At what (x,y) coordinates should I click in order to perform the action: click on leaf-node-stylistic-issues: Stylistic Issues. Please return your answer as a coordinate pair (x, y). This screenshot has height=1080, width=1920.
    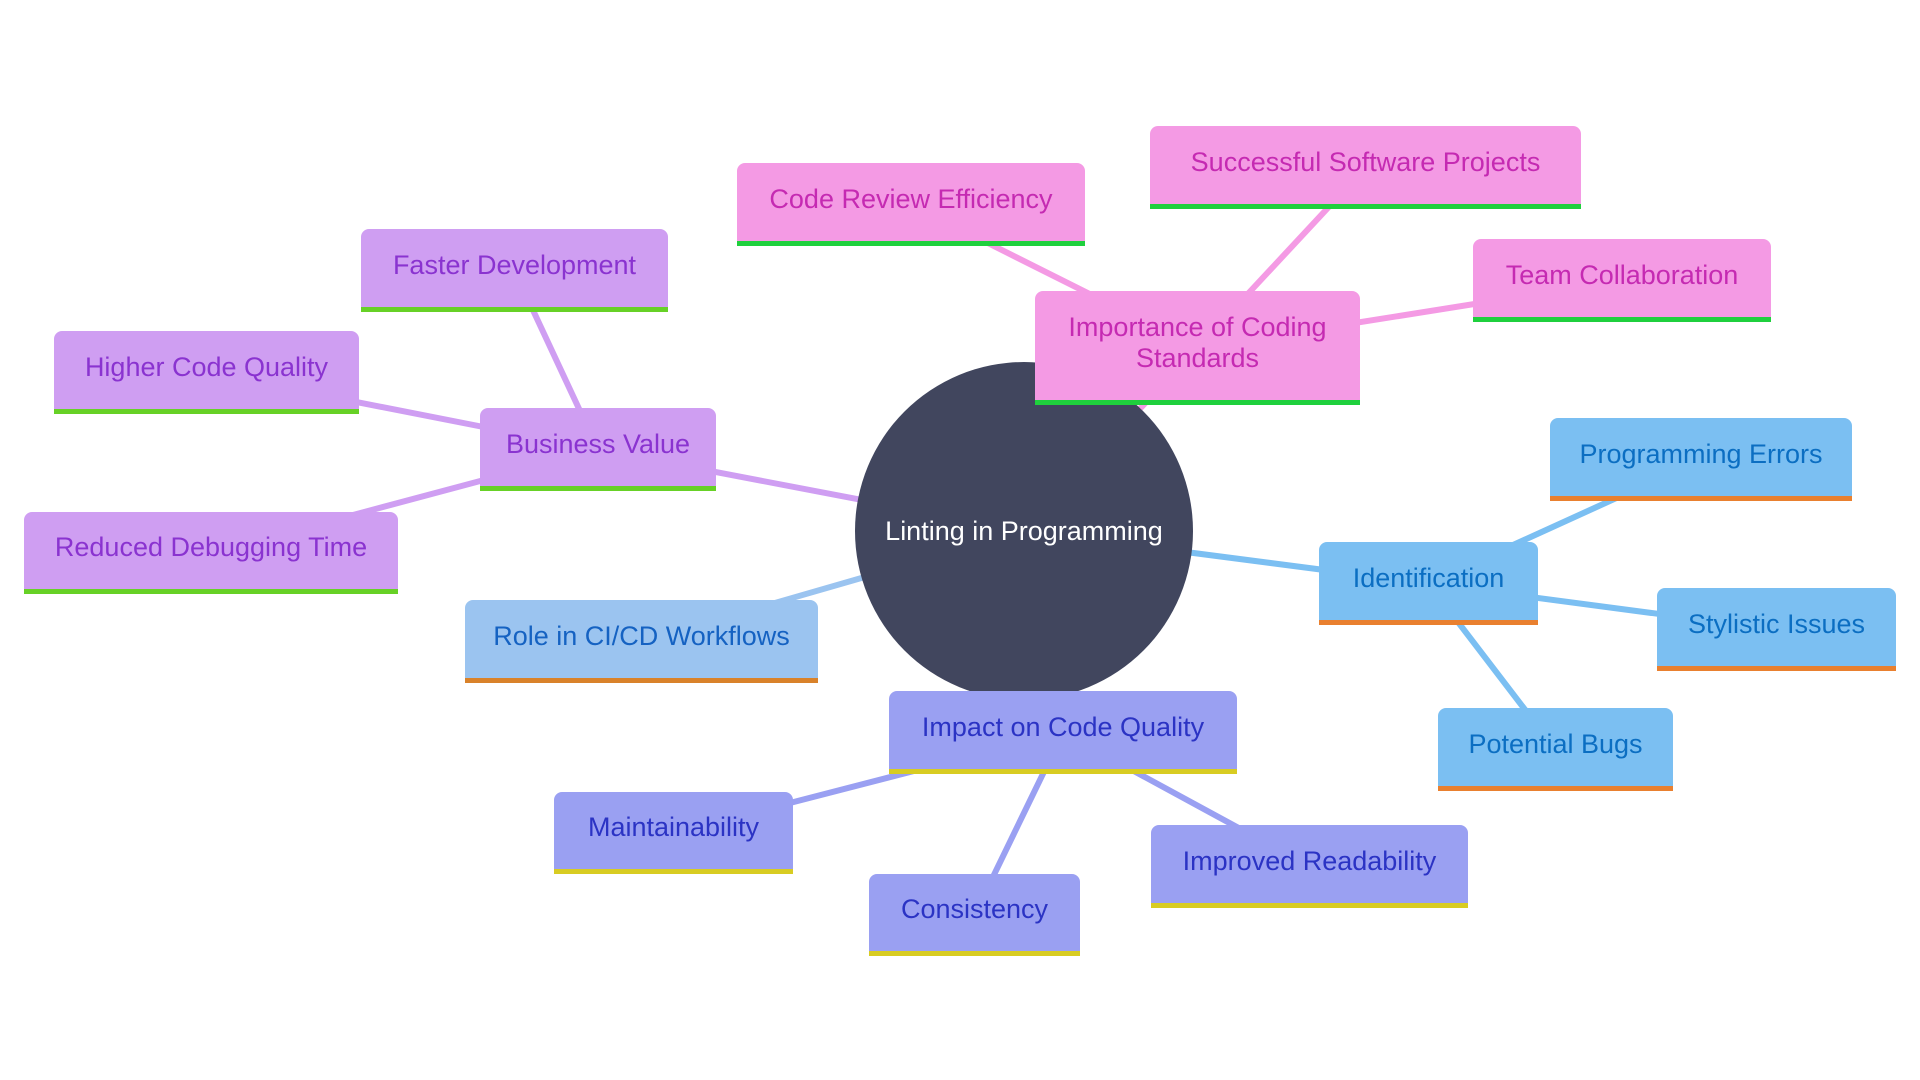
    Looking at the image, I should click on (1776, 629).